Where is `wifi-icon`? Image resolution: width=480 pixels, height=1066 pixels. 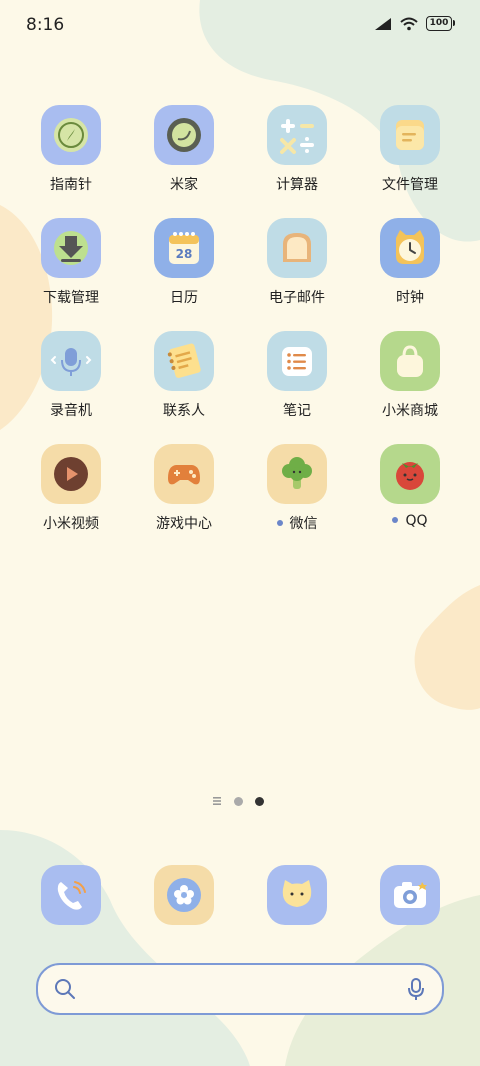 wifi-icon is located at coordinates (409, 23).